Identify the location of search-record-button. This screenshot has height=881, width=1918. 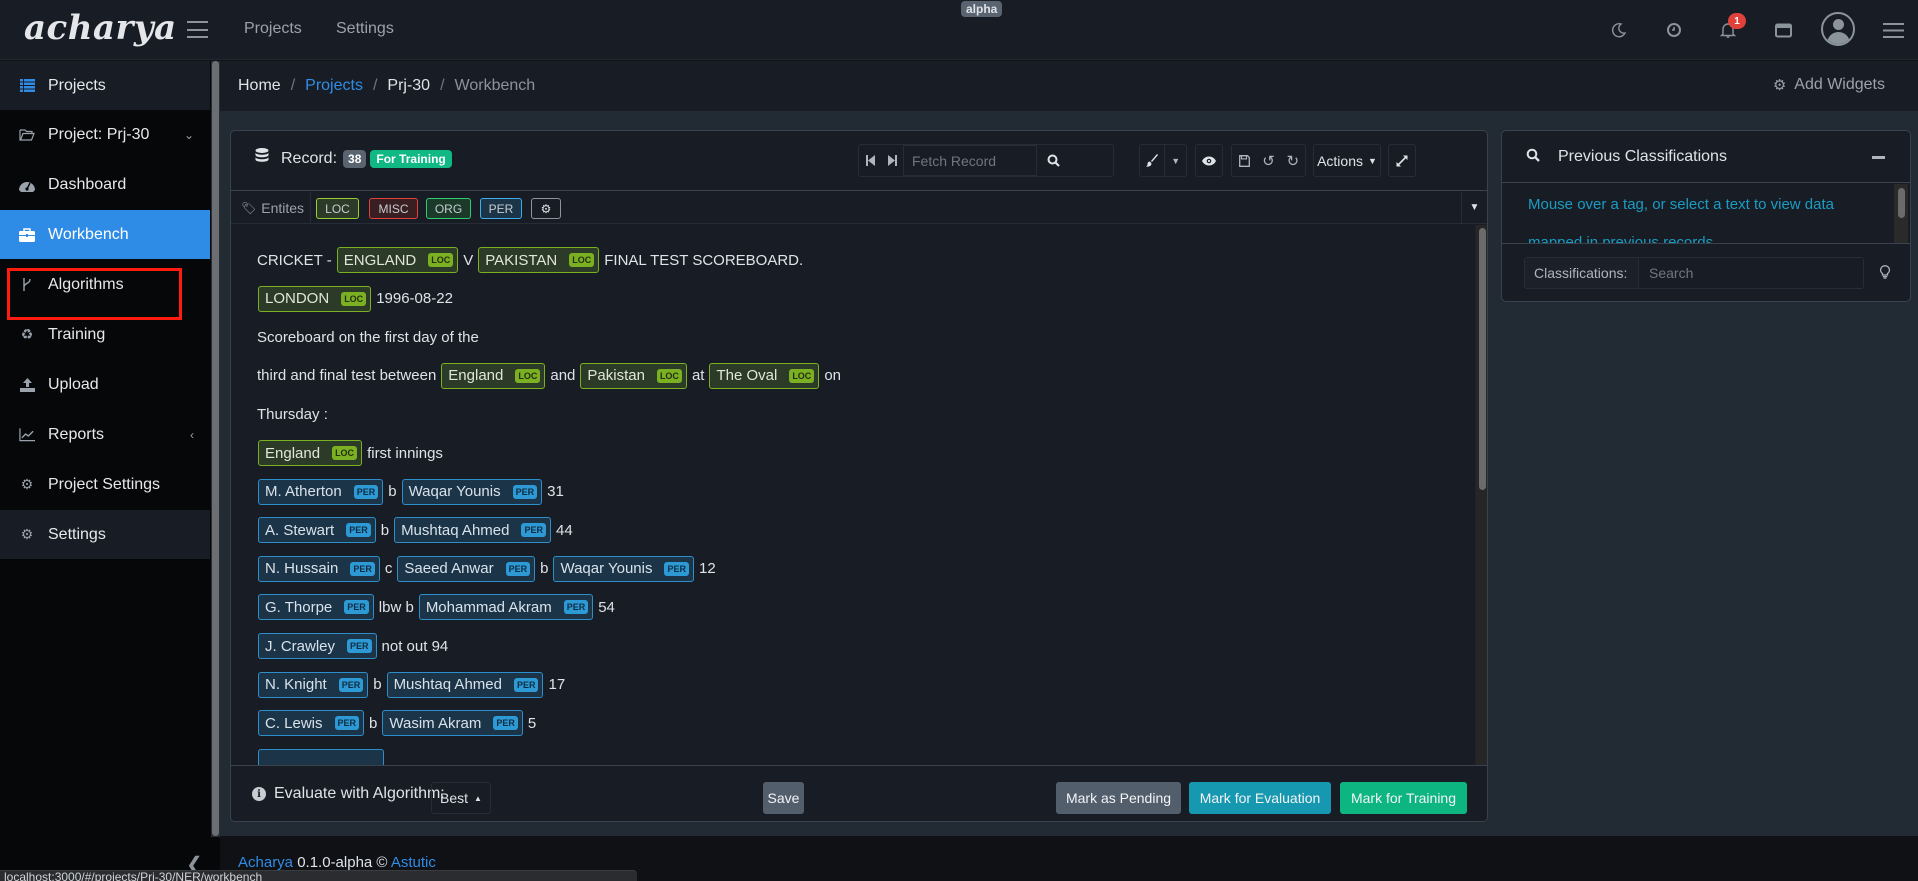
(1053, 160).